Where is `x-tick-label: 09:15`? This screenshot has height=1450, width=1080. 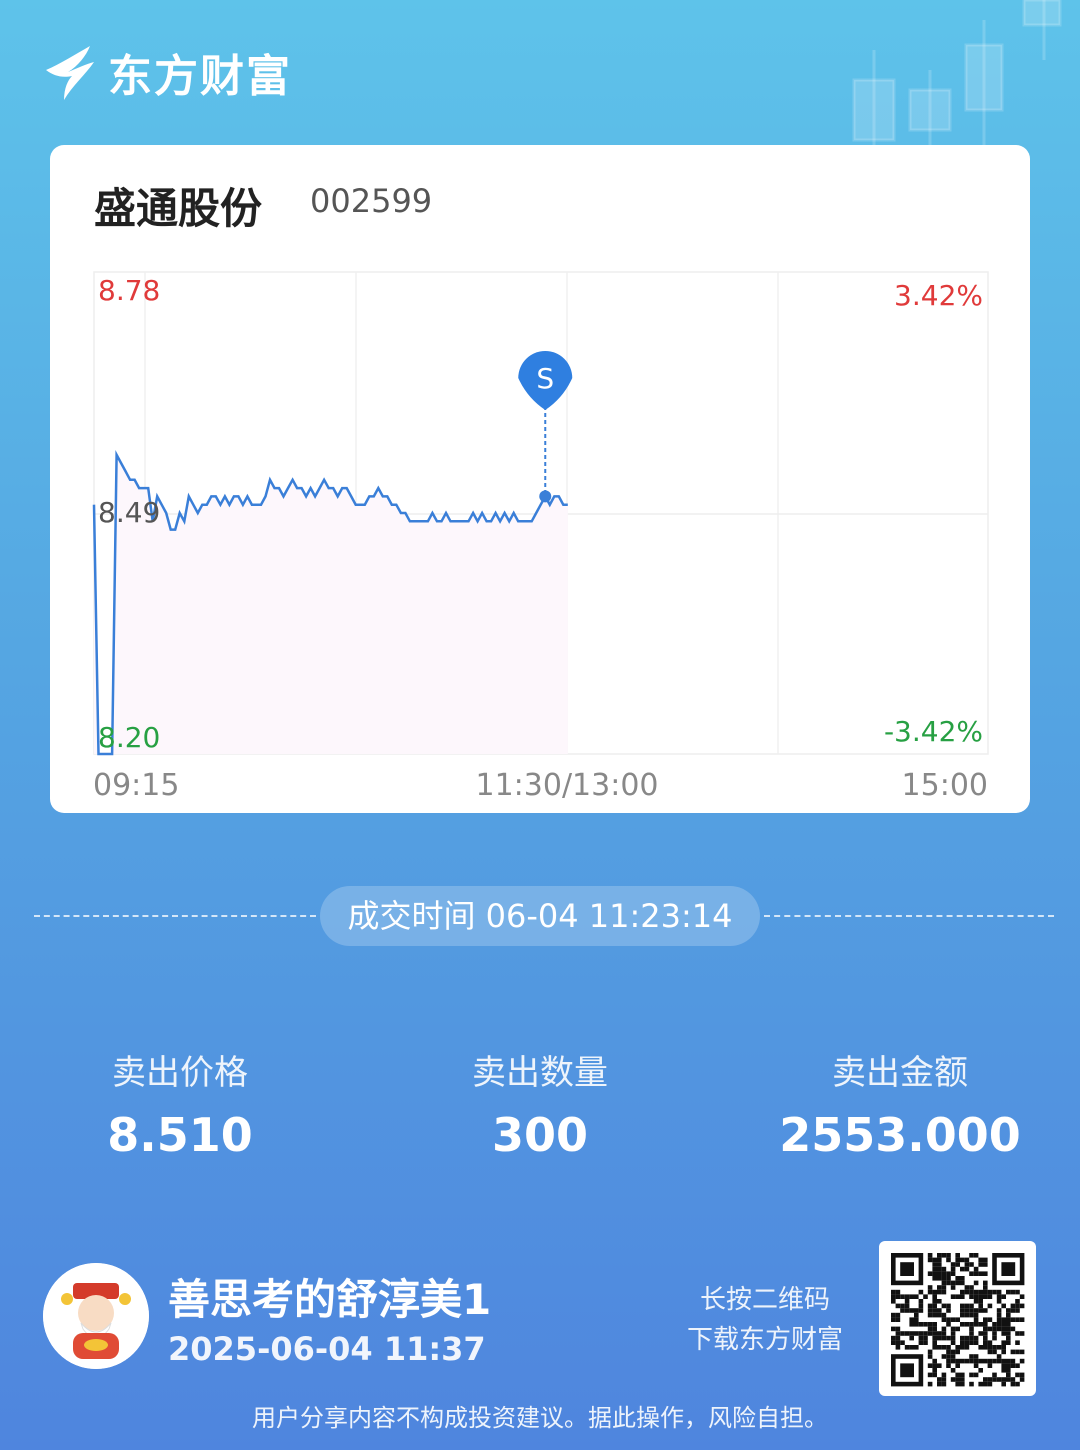 x-tick-label: 09:15 is located at coordinates (136, 785).